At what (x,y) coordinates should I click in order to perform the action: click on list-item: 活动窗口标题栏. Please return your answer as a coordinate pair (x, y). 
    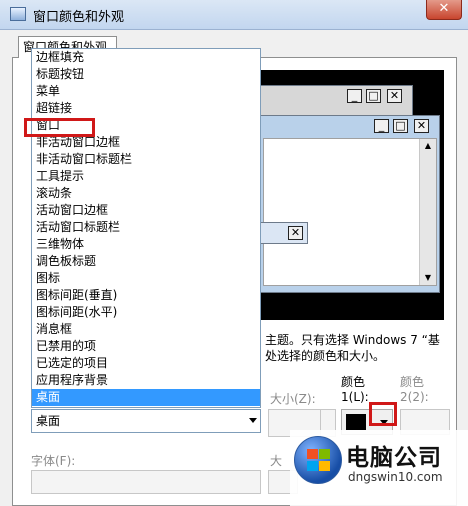
    Looking at the image, I should click on (146, 227).